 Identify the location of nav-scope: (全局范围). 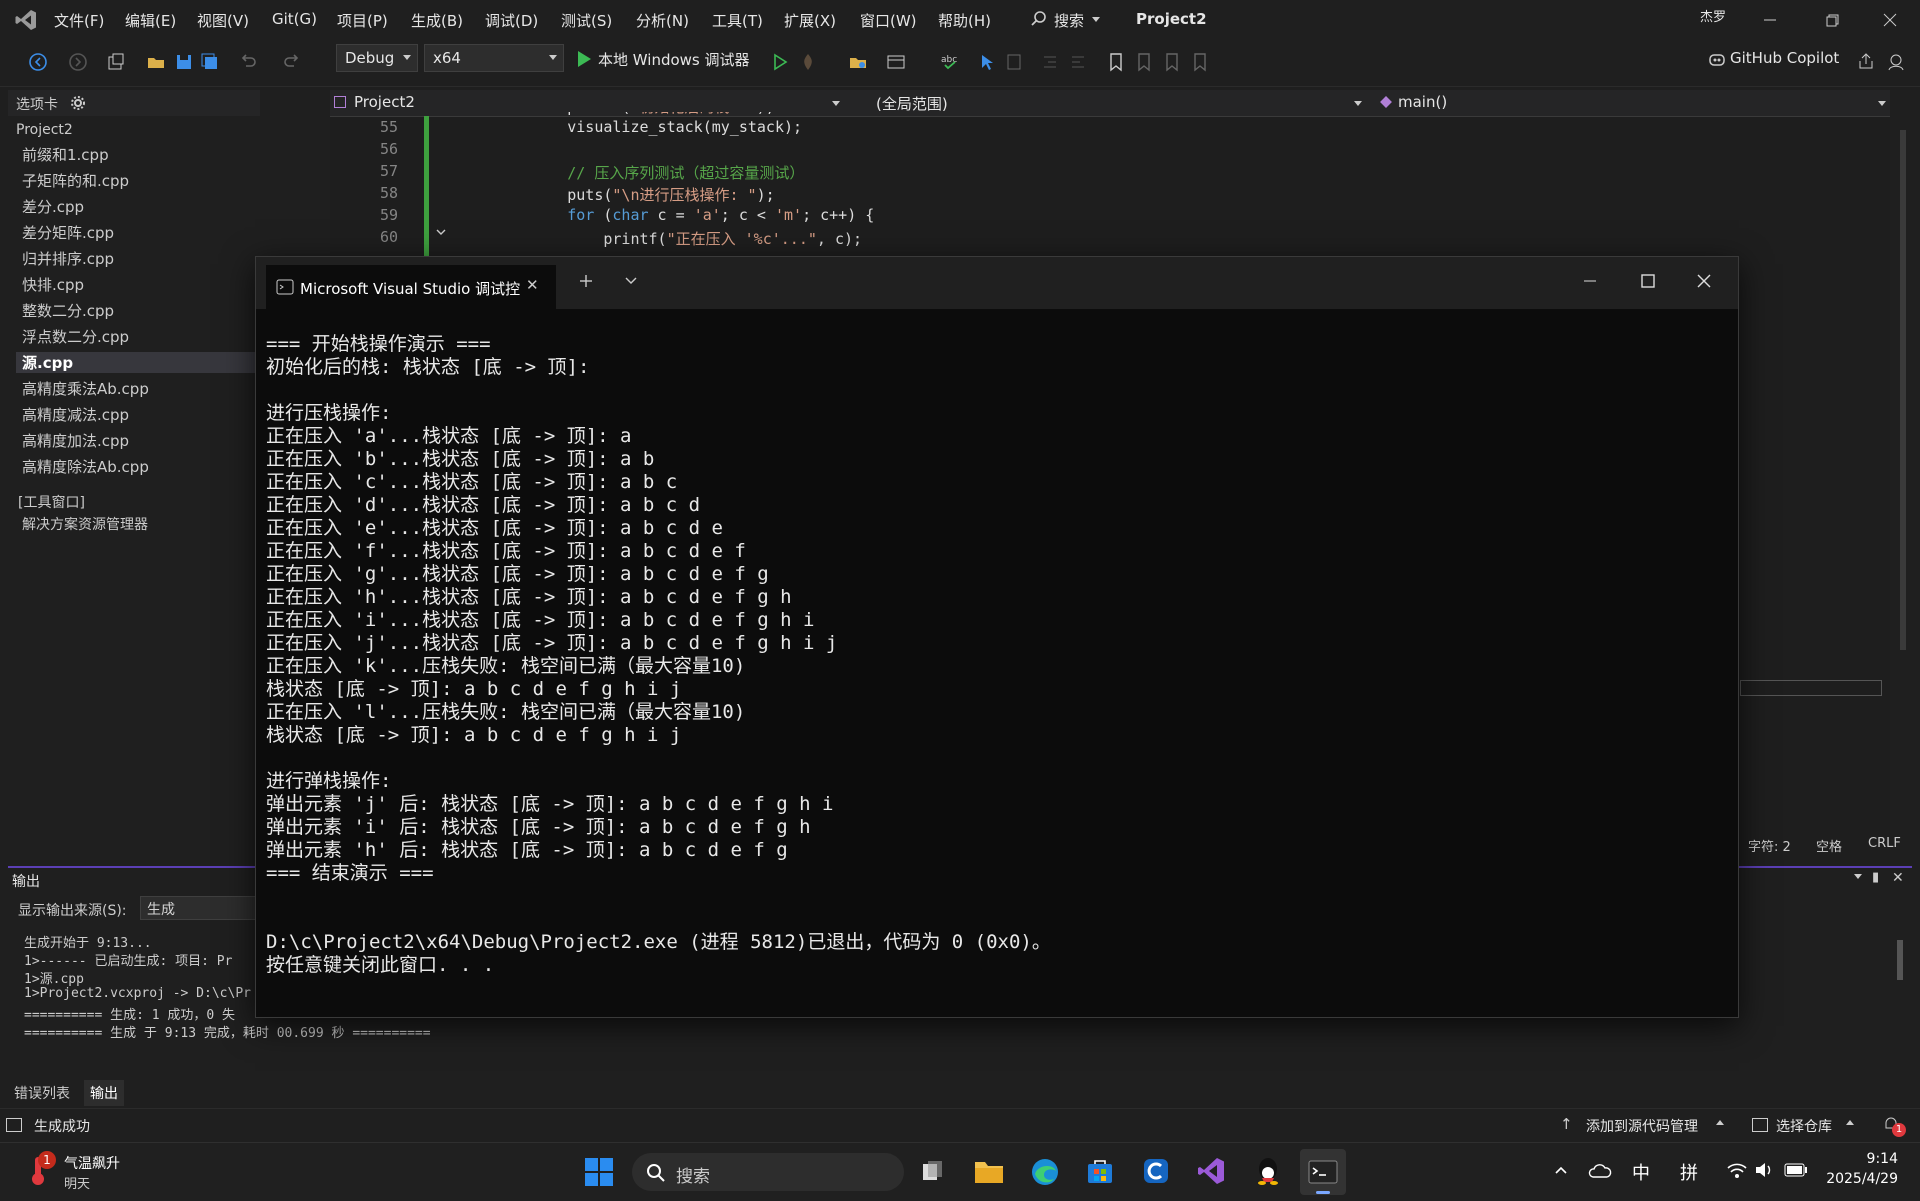
(912, 103).